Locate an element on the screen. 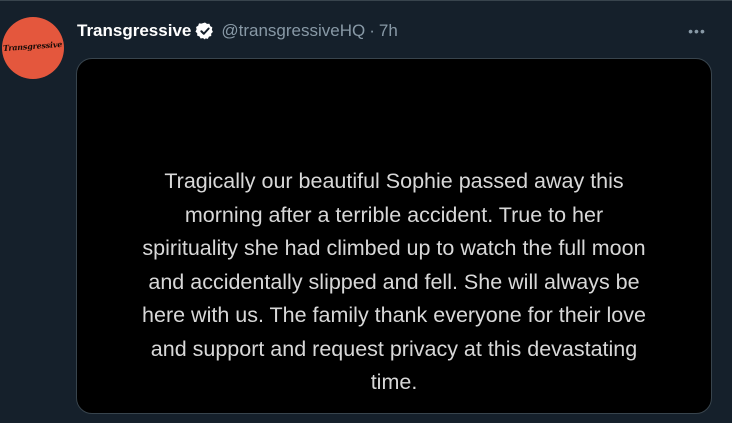  more-options-button: ••• is located at coordinates (697, 31).